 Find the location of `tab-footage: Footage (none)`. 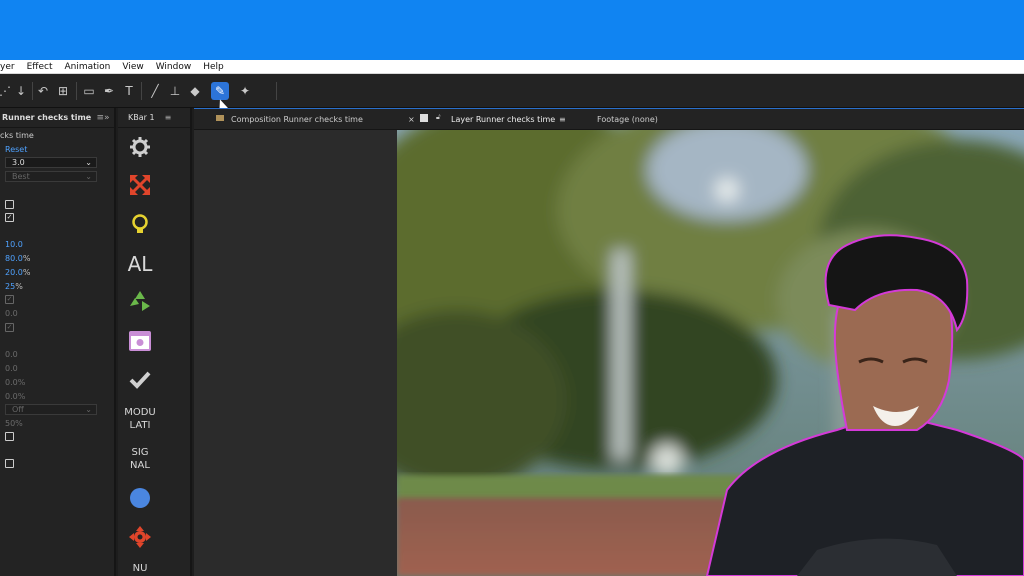

tab-footage: Footage (none) is located at coordinates (627, 119).